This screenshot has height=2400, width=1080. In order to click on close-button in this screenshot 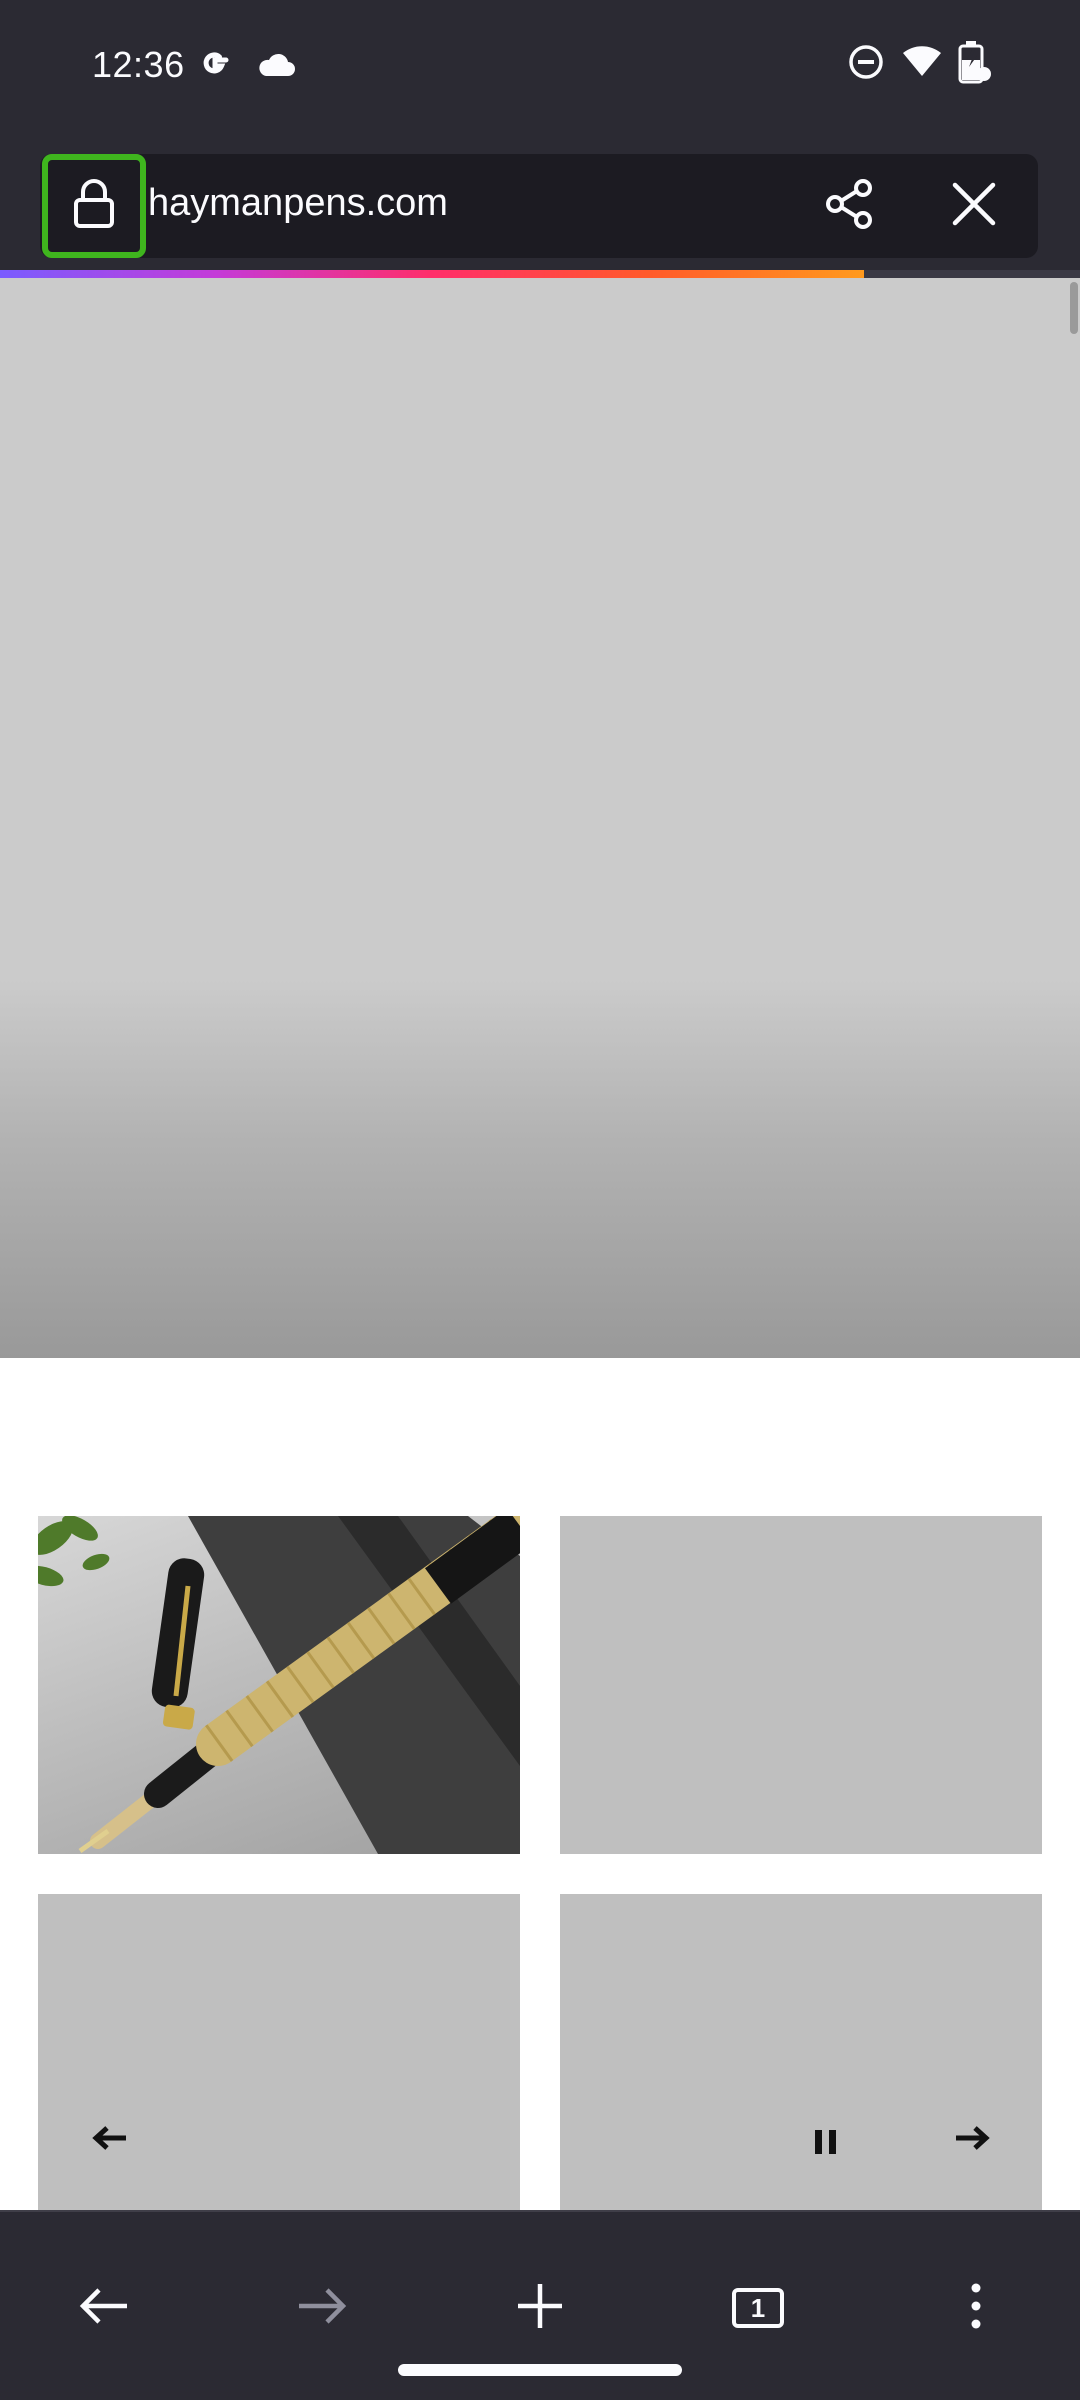, I will do `click(974, 206)`.